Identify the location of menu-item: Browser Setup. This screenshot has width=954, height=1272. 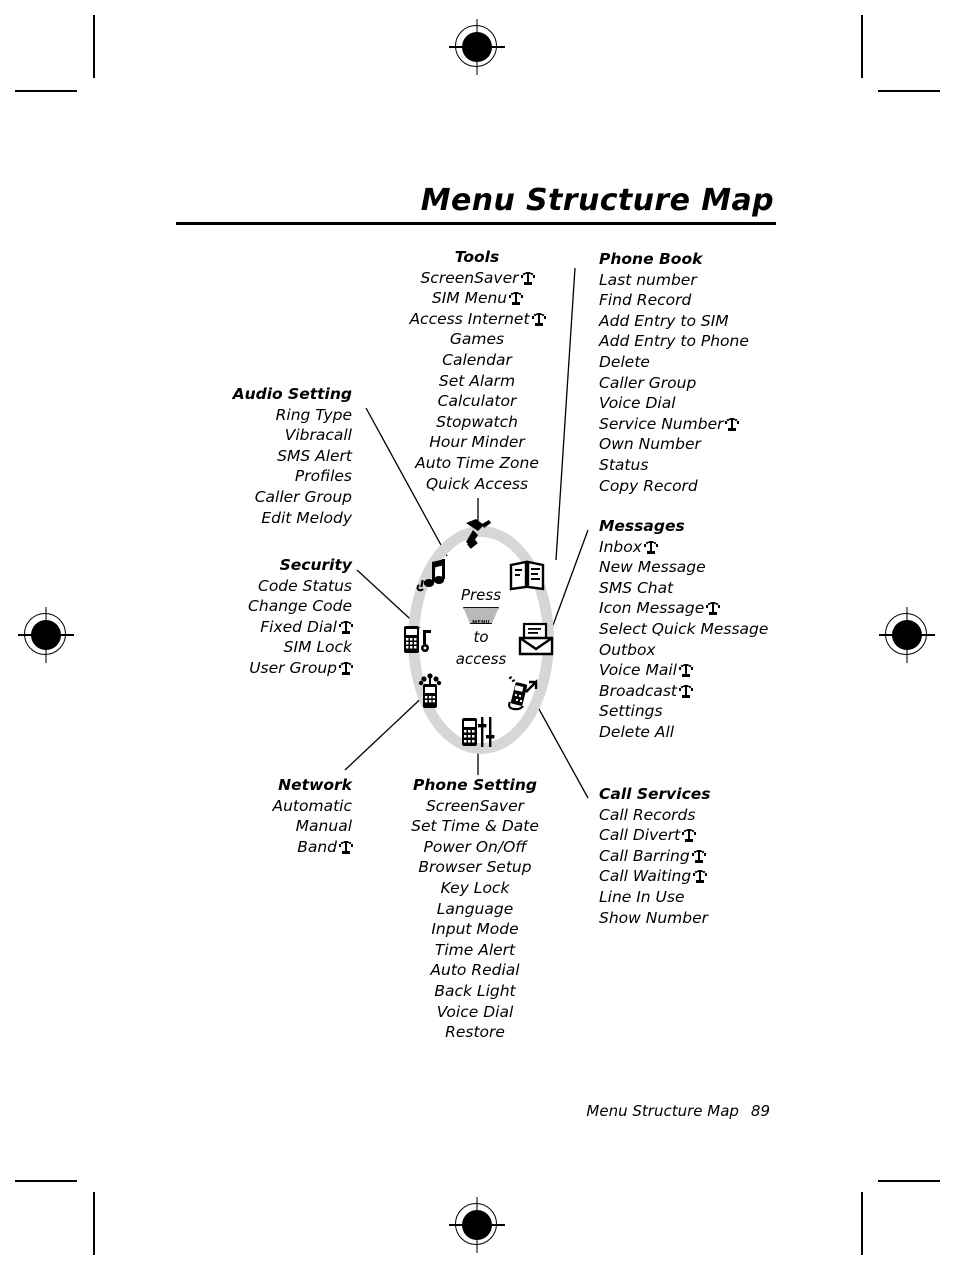
(475, 867).